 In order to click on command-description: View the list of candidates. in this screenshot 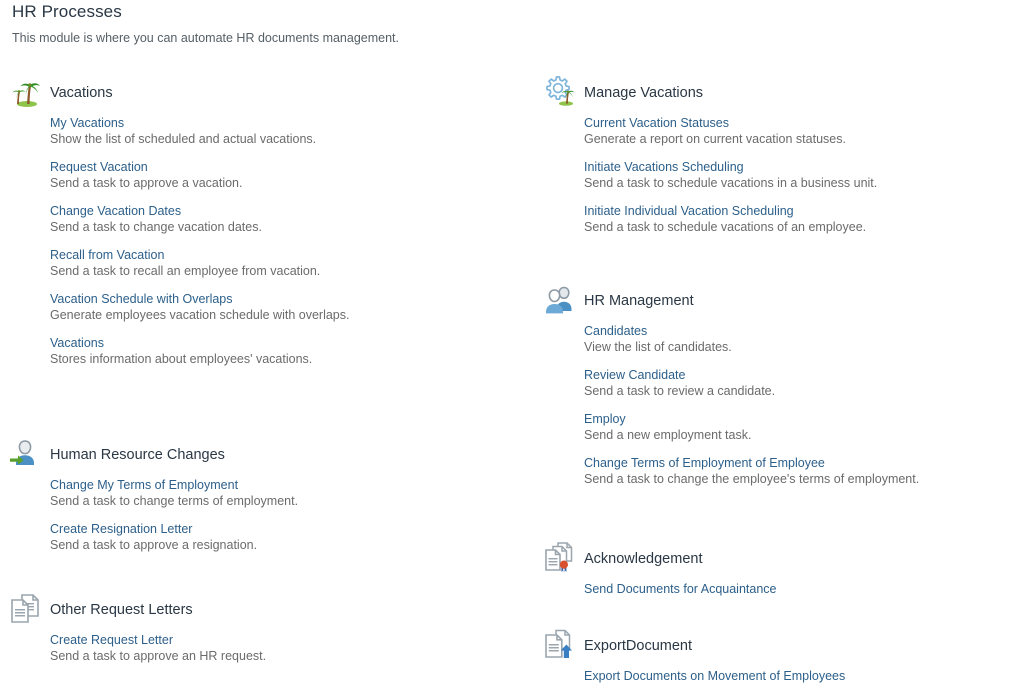, I will do `click(658, 347)`.